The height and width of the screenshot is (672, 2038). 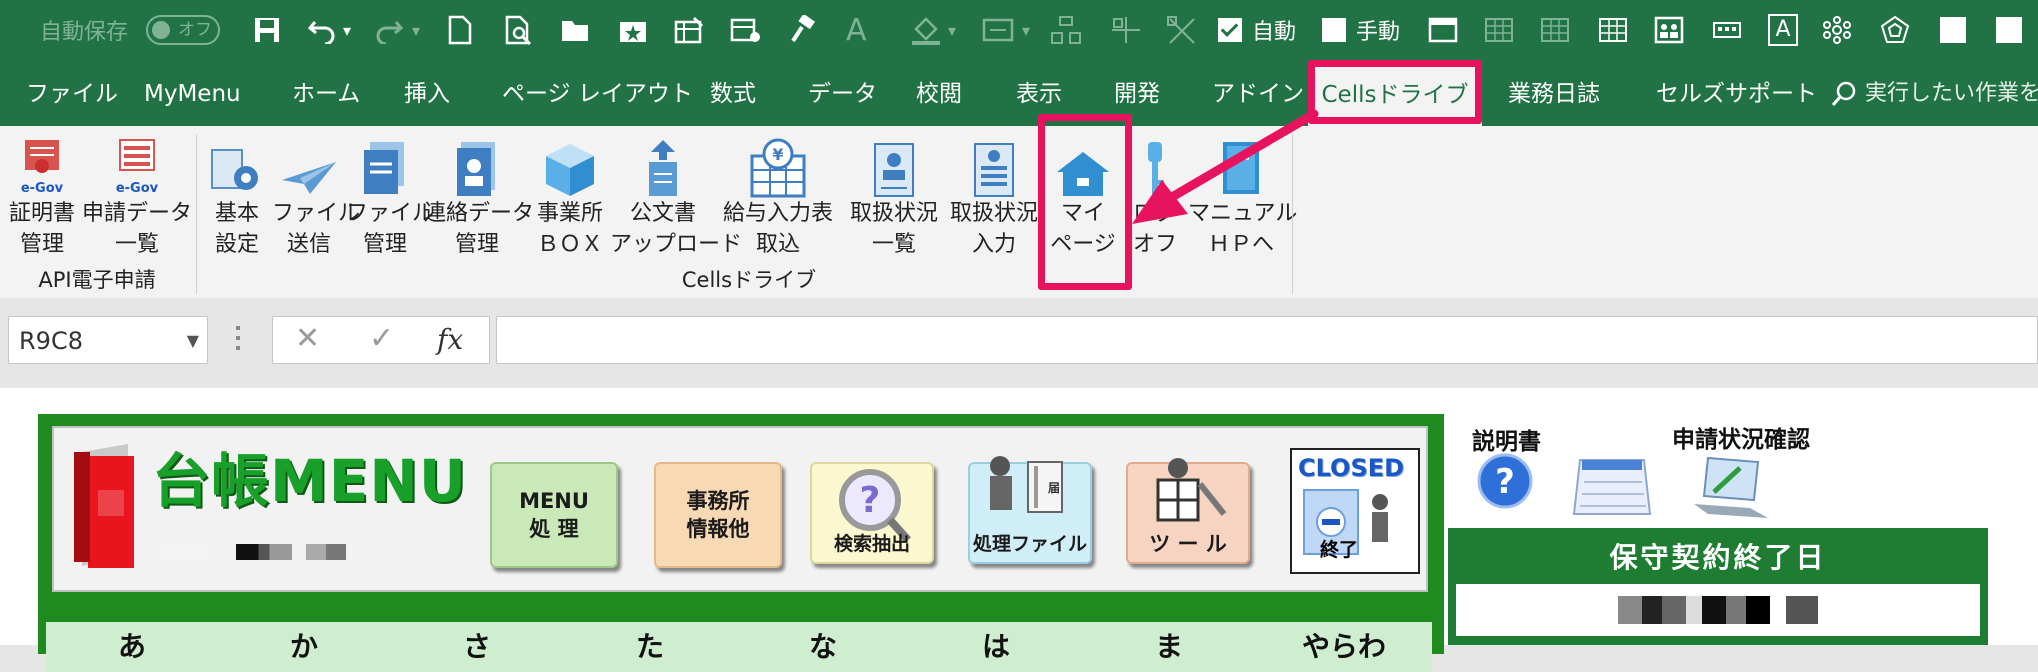 What do you see at coordinates (307, 338) in the screenshot?
I see `cancel-icon: ✕` at bounding box center [307, 338].